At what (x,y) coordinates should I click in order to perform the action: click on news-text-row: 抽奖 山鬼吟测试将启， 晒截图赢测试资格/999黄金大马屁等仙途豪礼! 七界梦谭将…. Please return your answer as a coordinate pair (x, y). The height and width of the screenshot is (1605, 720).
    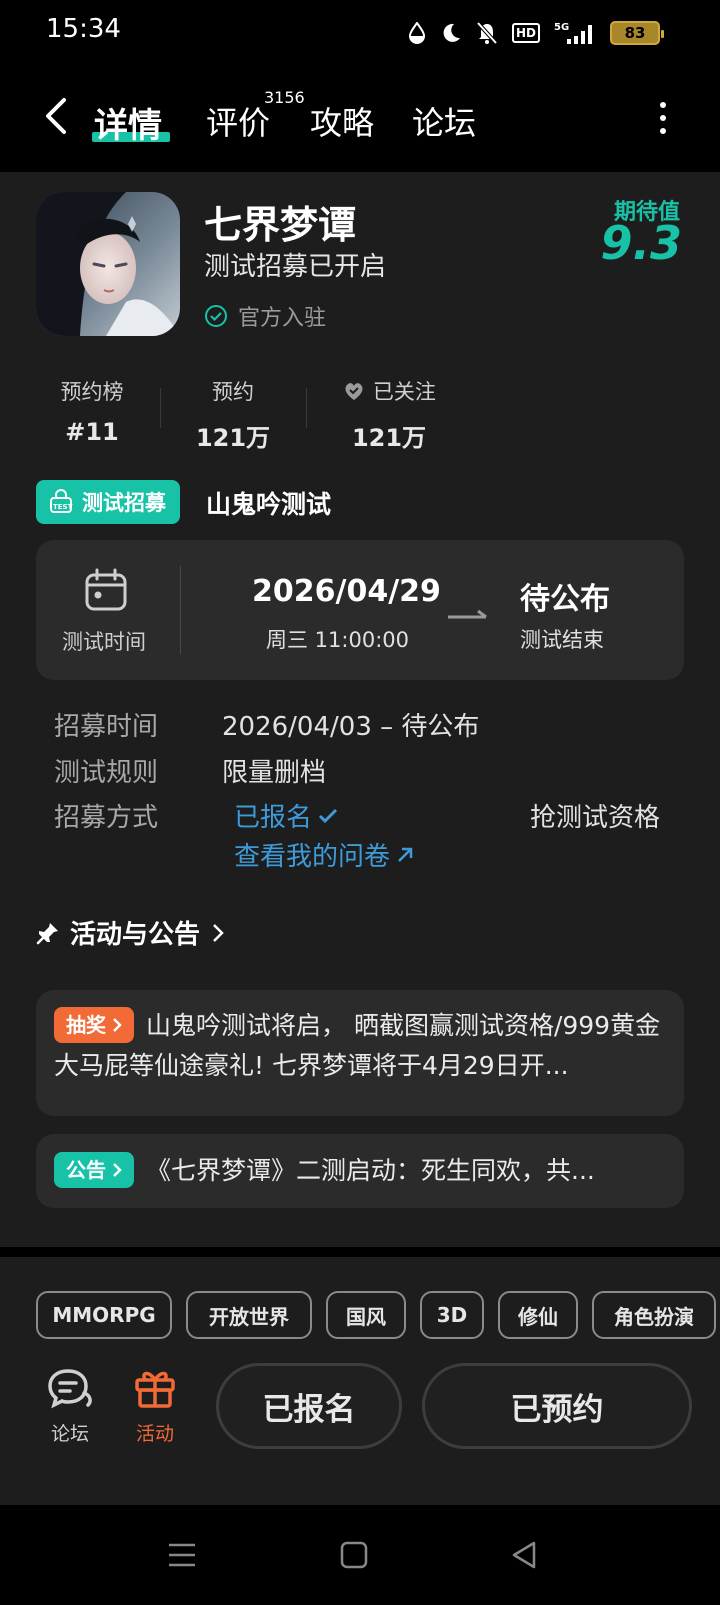
    Looking at the image, I should click on (358, 1046).